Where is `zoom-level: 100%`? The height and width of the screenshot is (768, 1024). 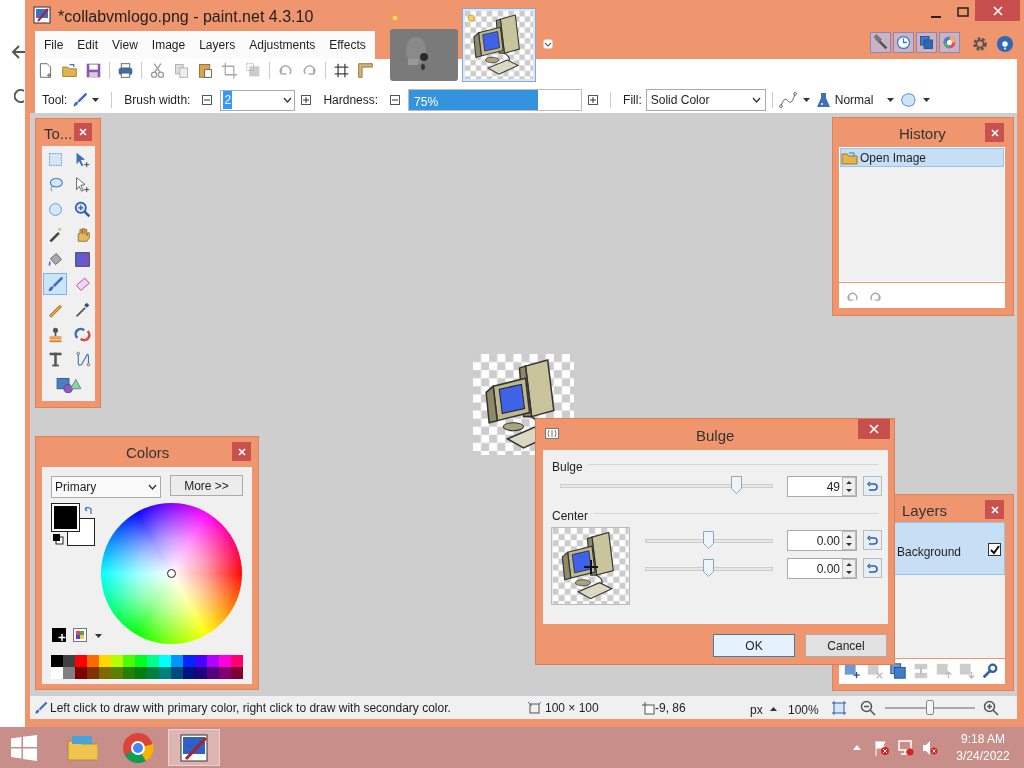 zoom-level: 100% is located at coordinates (803, 710).